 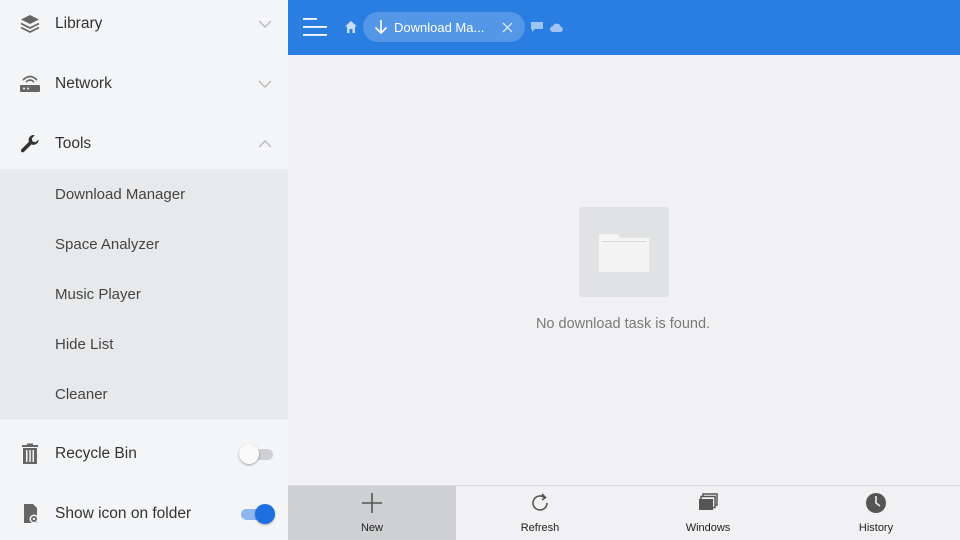 What do you see at coordinates (30, 84) in the screenshot?
I see `router-icon` at bounding box center [30, 84].